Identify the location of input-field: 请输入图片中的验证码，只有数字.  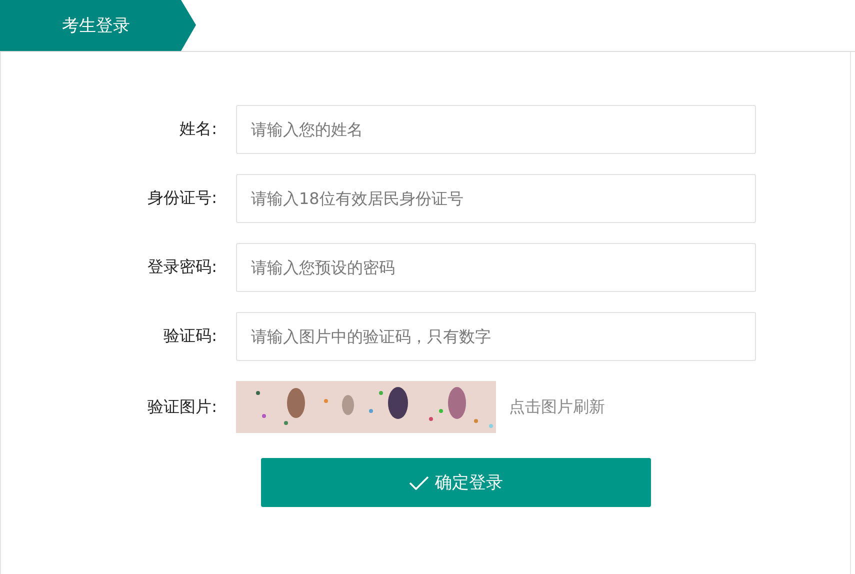
(496, 336).